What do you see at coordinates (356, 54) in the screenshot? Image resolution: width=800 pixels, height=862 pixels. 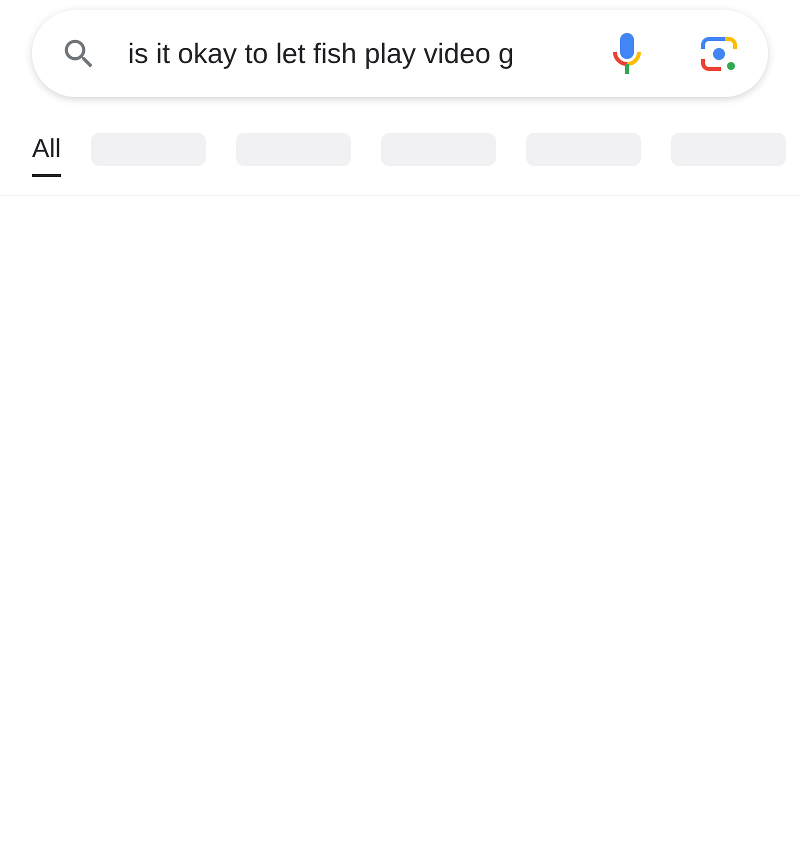 I see `search-field: is it okay to let fish play video g` at bounding box center [356, 54].